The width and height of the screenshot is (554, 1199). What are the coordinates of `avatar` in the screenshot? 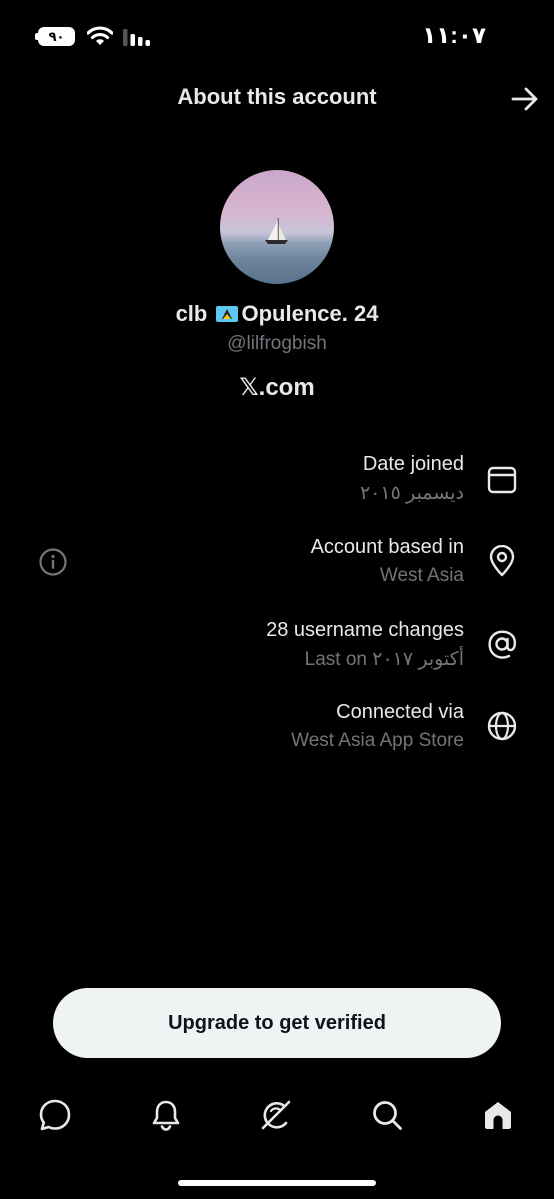 It's located at (277, 227).